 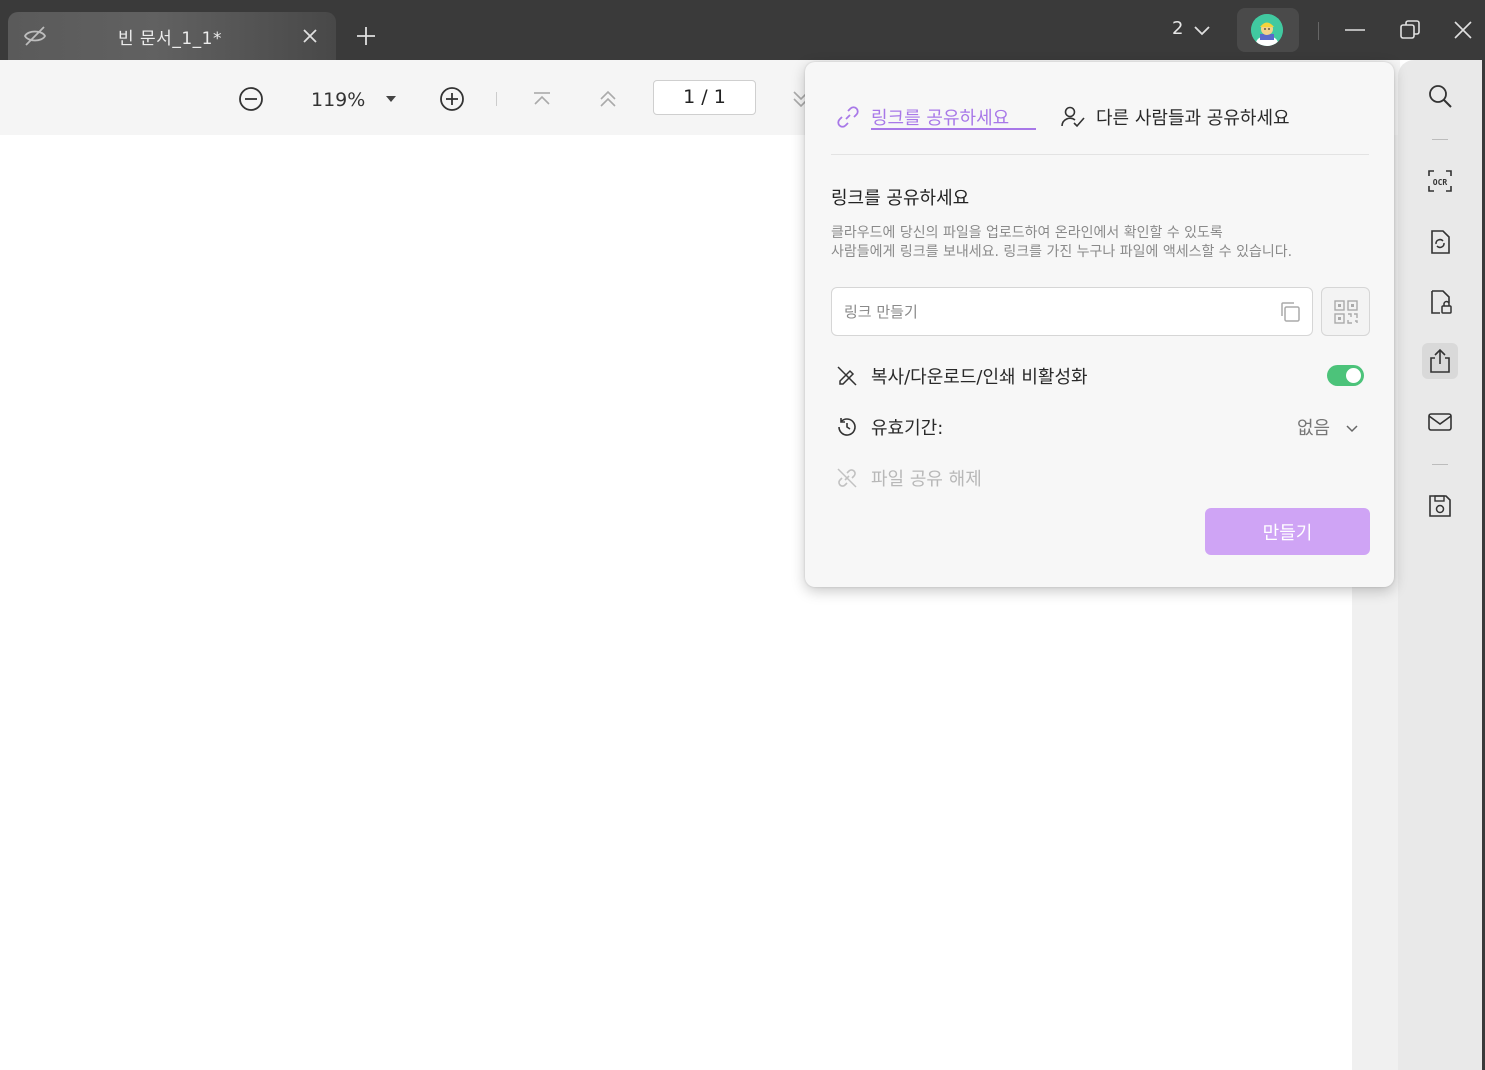 I want to click on copy-icon, so click(x=1290, y=312).